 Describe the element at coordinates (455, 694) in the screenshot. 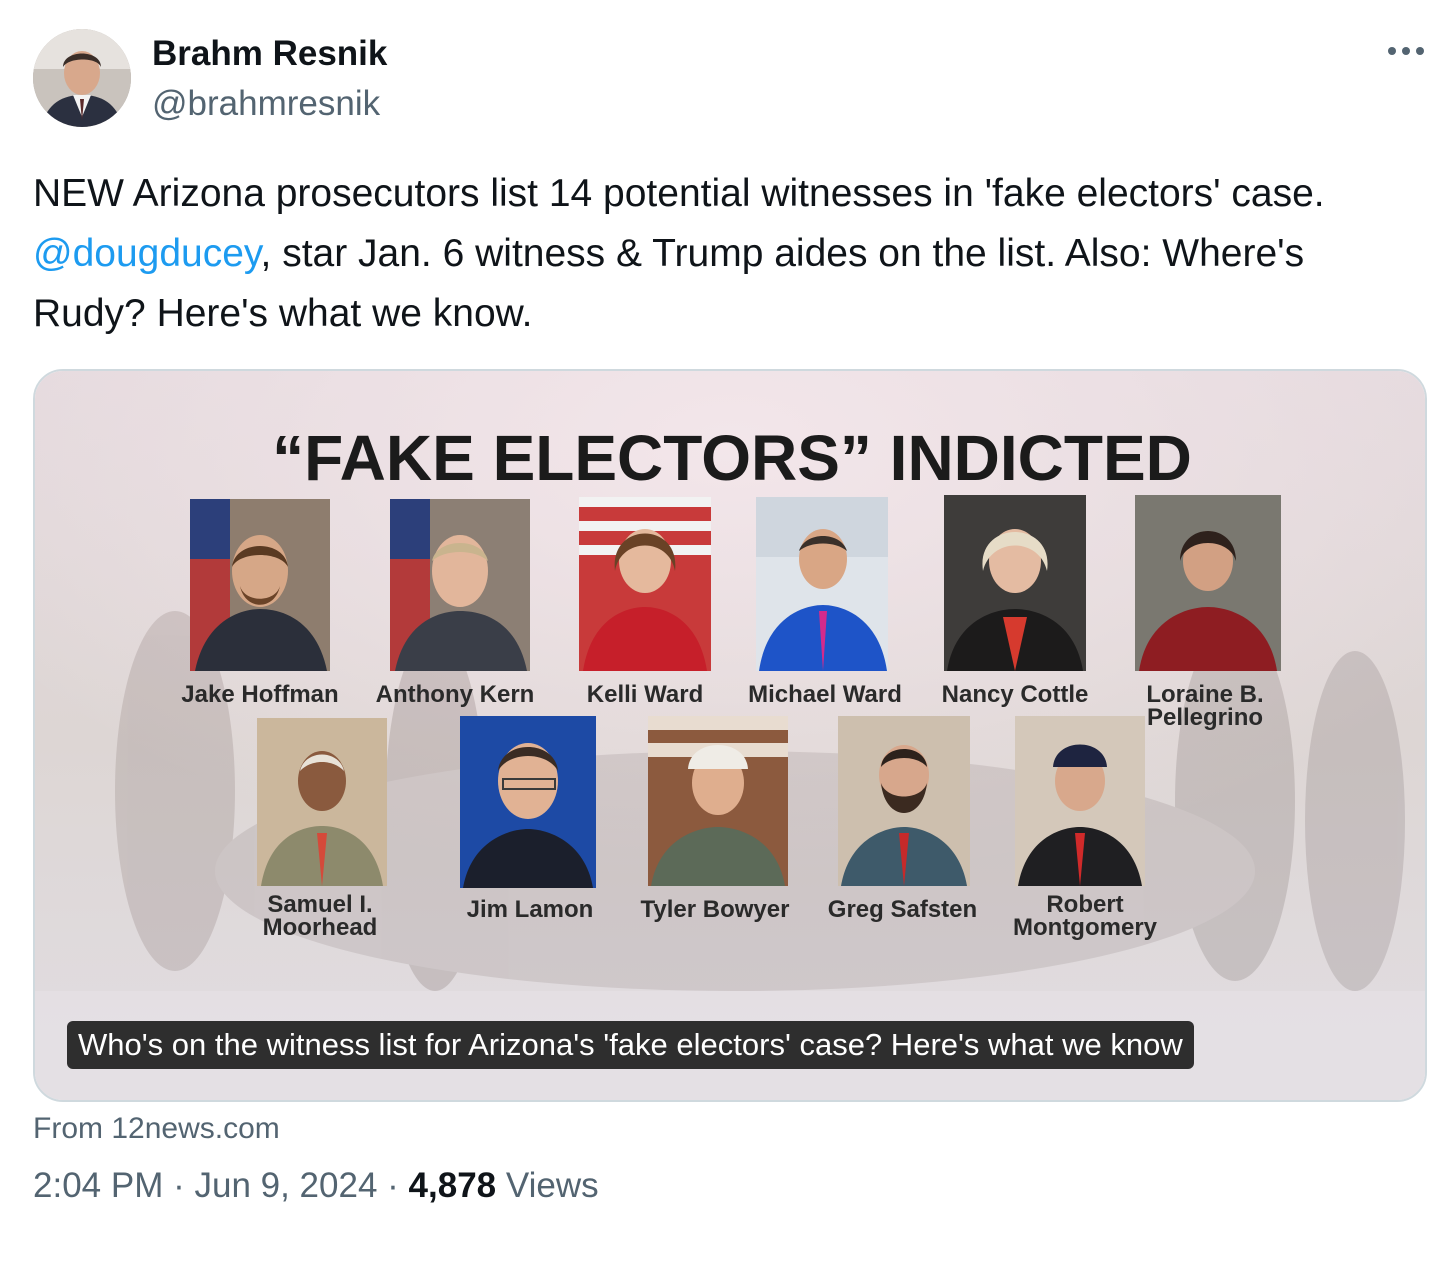

I see `name-label: Anthony Kern` at that location.